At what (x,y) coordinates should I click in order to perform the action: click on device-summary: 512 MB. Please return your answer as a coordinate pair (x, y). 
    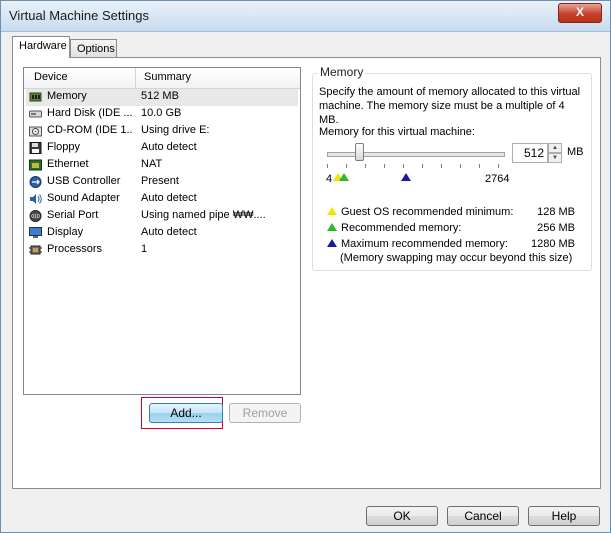
    Looking at the image, I should click on (160, 96).